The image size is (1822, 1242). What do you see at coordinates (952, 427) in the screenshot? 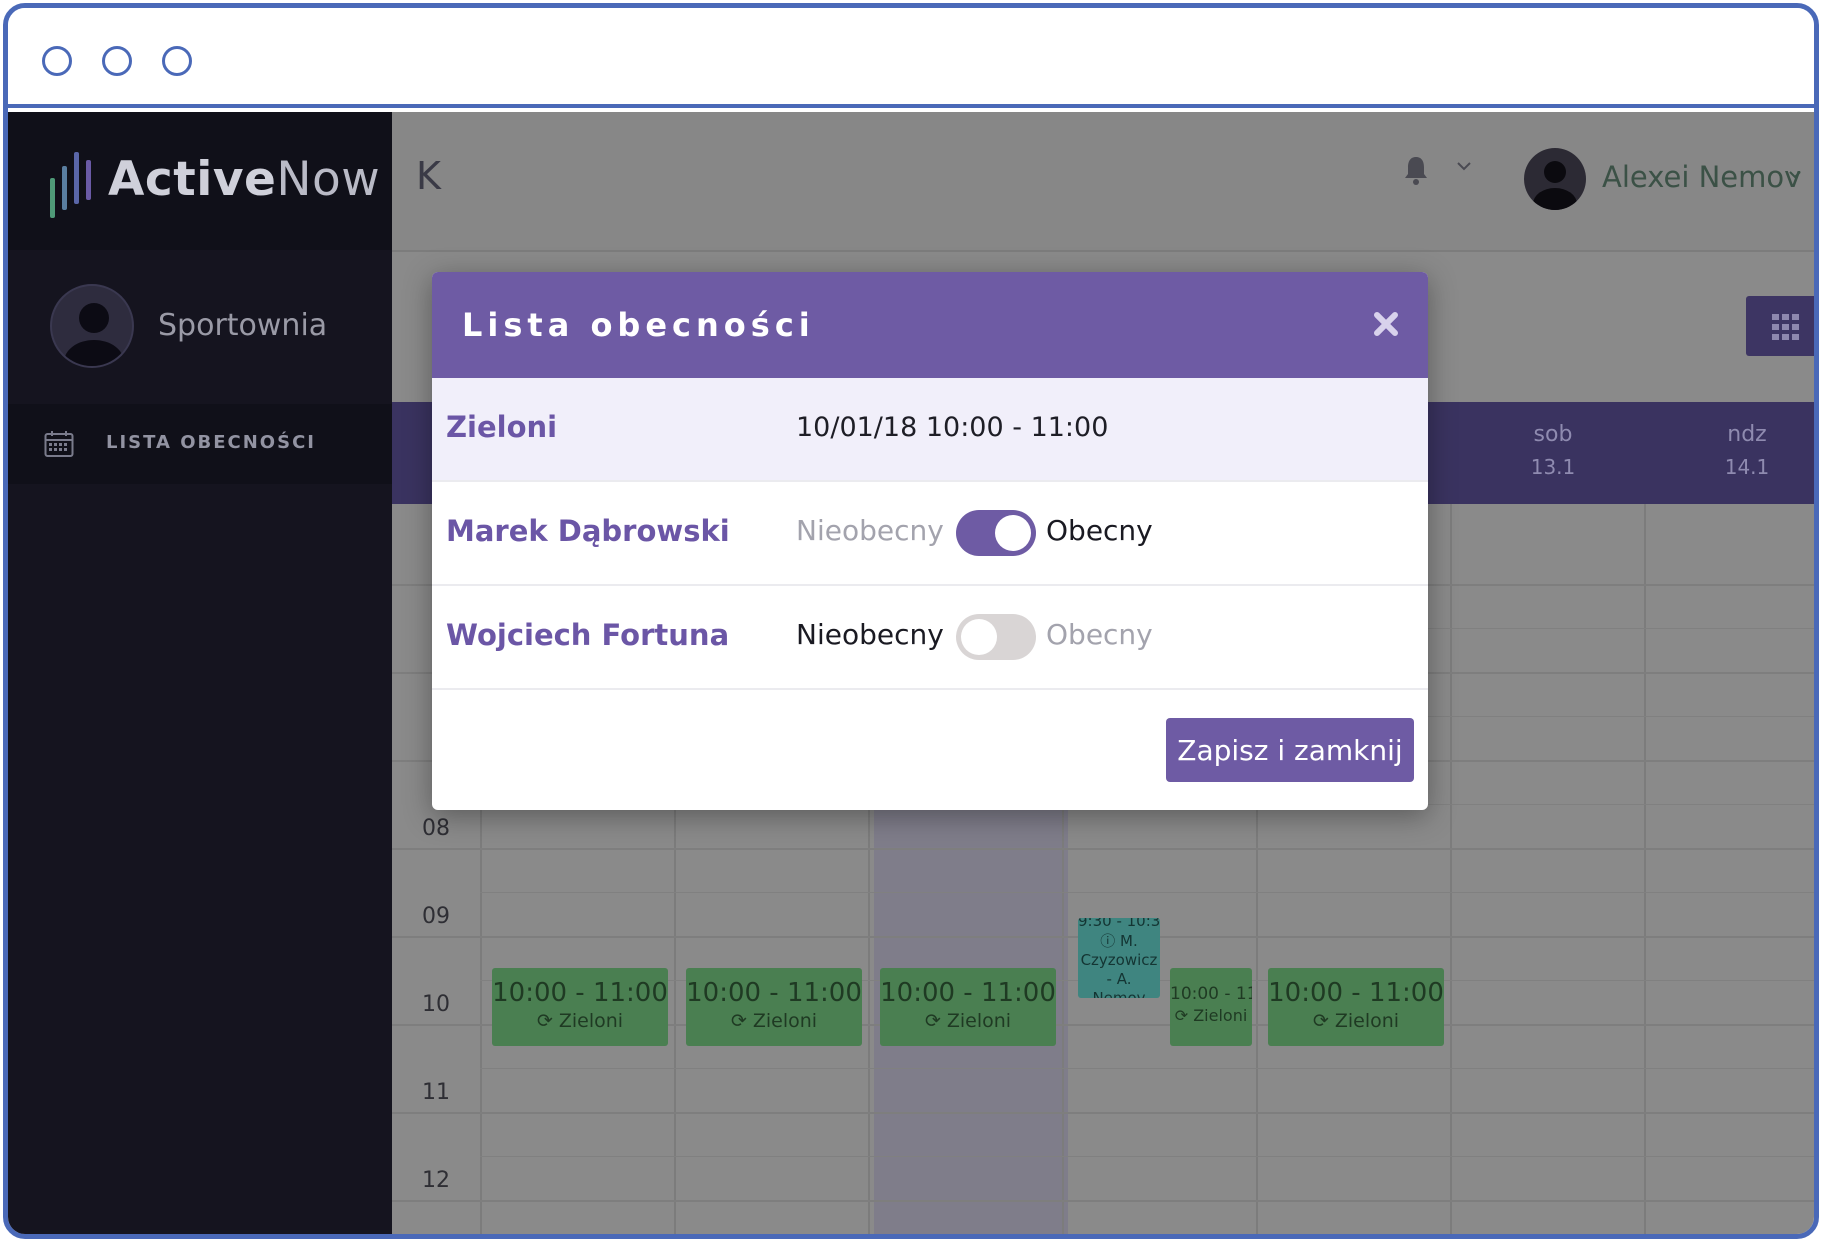
I see `group-date: 10/01/18 10:00 - 11:00` at bounding box center [952, 427].